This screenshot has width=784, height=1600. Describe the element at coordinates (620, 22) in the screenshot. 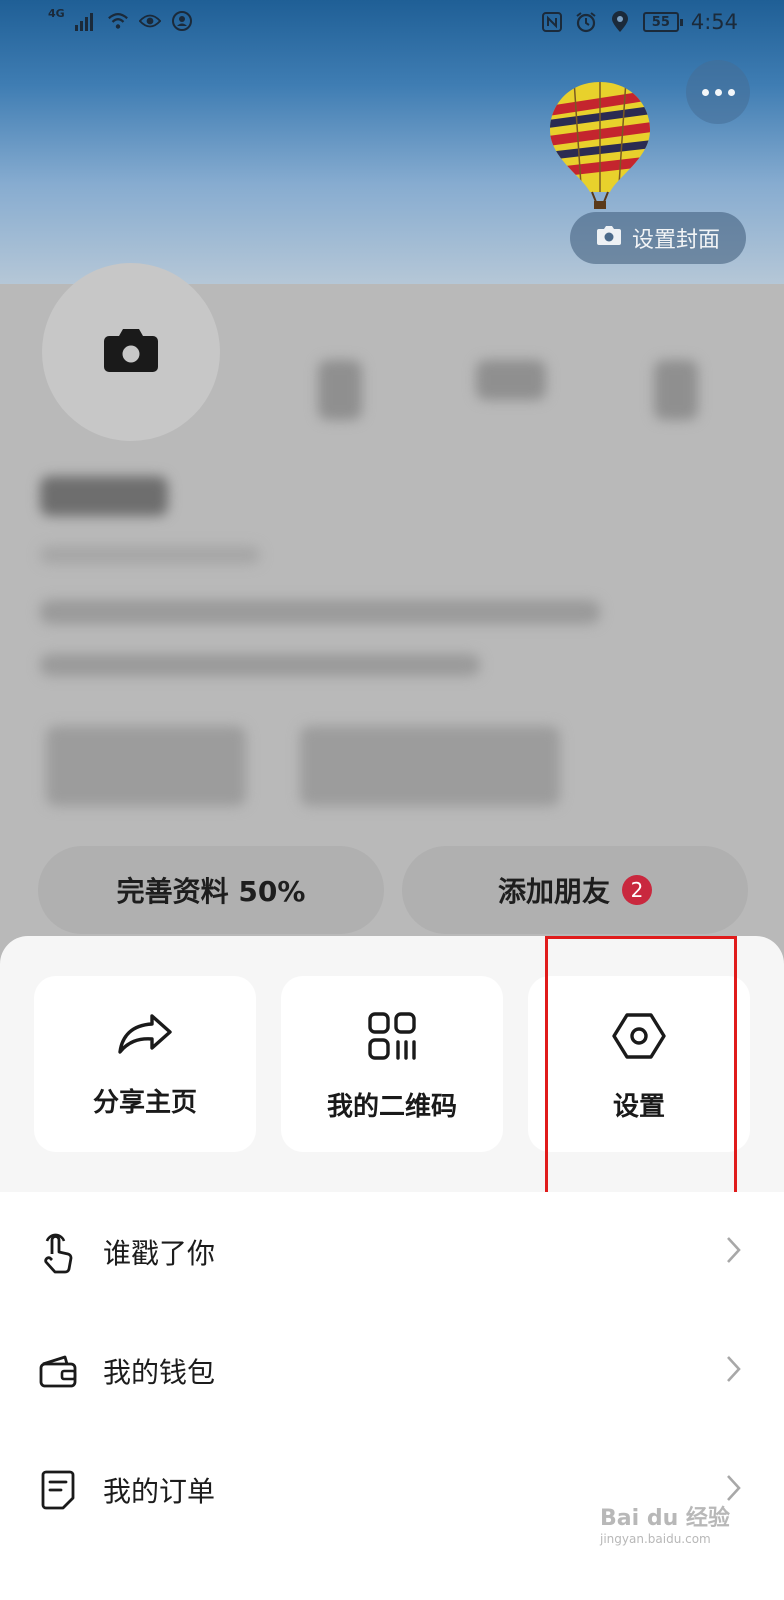

I see `location-icon` at that location.